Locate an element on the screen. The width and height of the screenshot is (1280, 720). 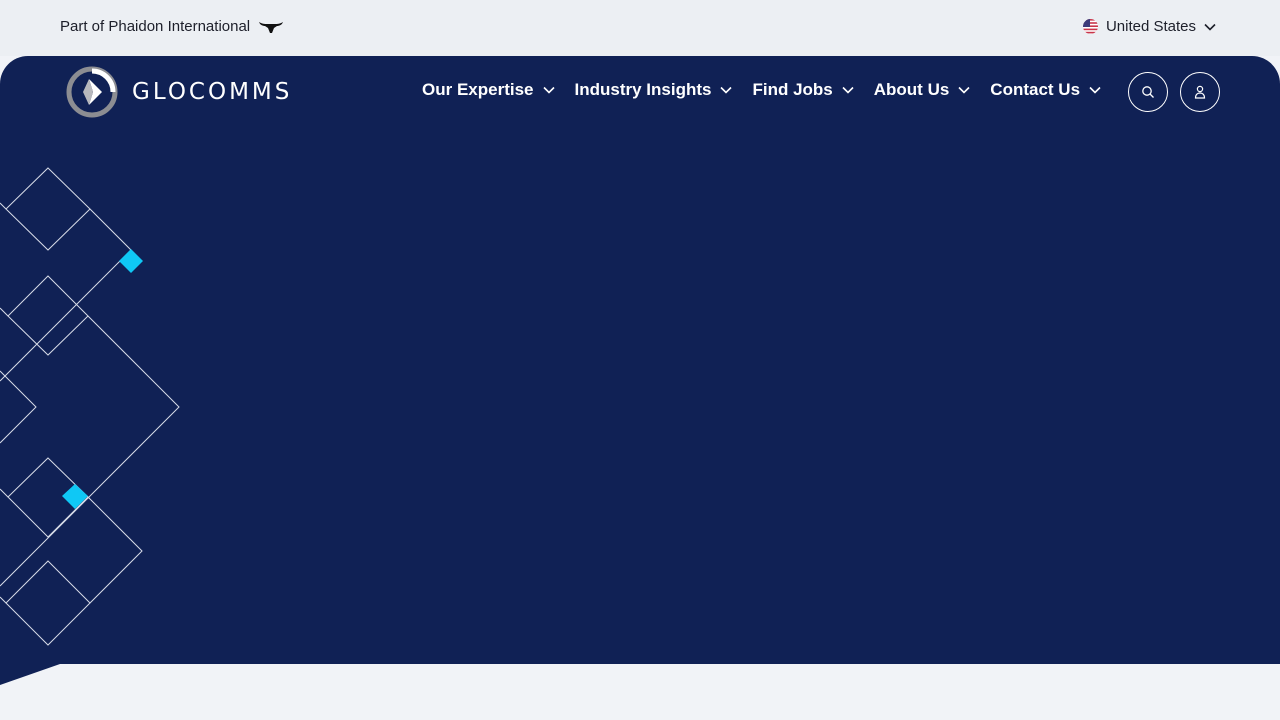
nav-label: About Us is located at coordinates (911, 89).